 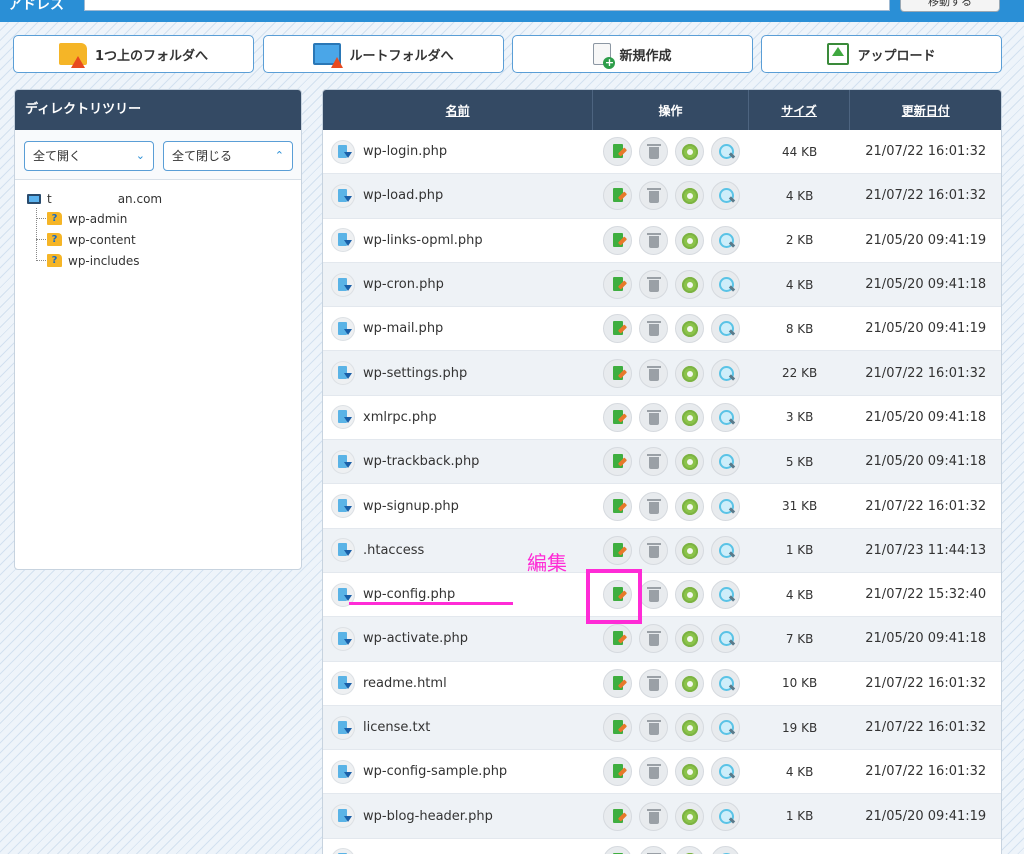 I want to click on upload-button: アップロード, so click(x=881, y=54).